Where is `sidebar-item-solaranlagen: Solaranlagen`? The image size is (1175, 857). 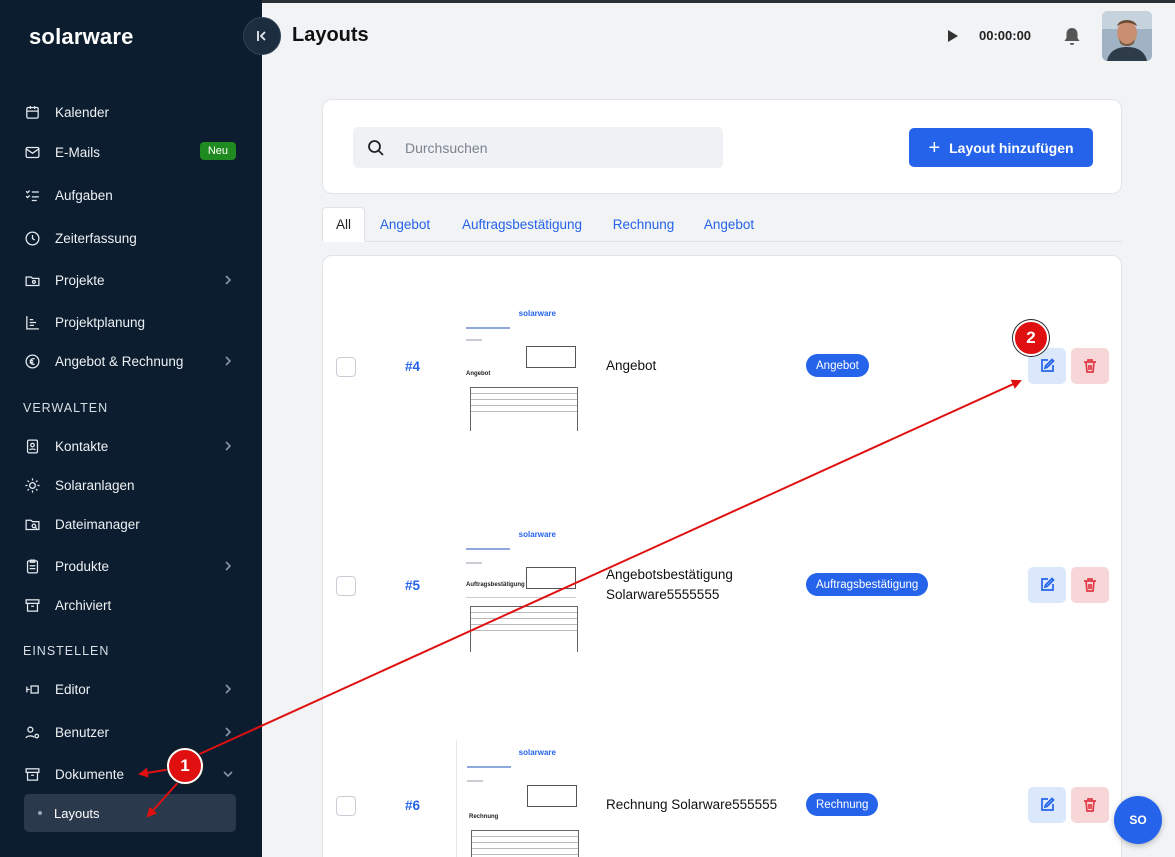 sidebar-item-solaranlagen: Solaranlagen is located at coordinates (131, 485).